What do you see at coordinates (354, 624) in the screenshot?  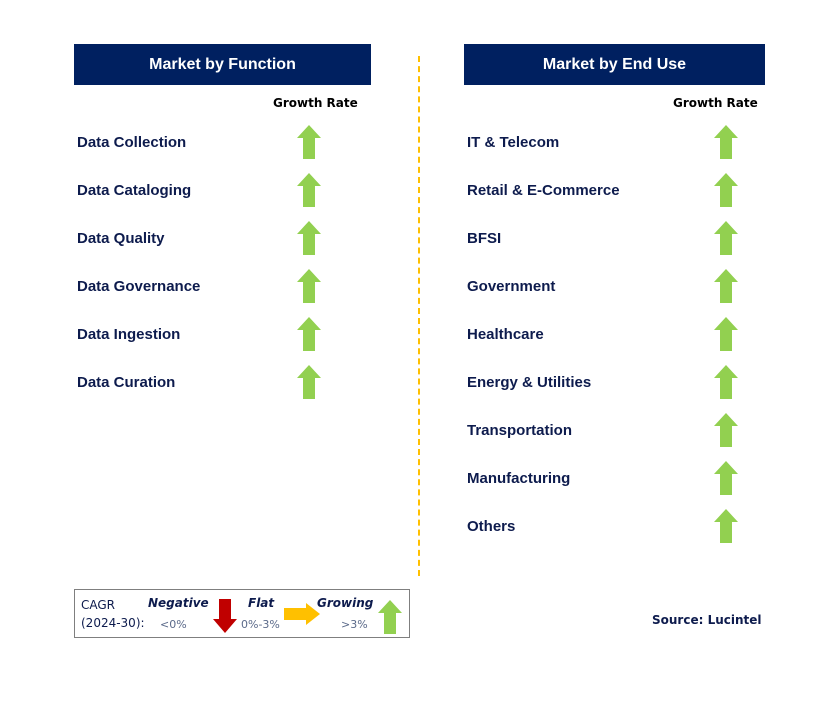 I see `legend-growing-range: >3%` at bounding box center [354, 624].